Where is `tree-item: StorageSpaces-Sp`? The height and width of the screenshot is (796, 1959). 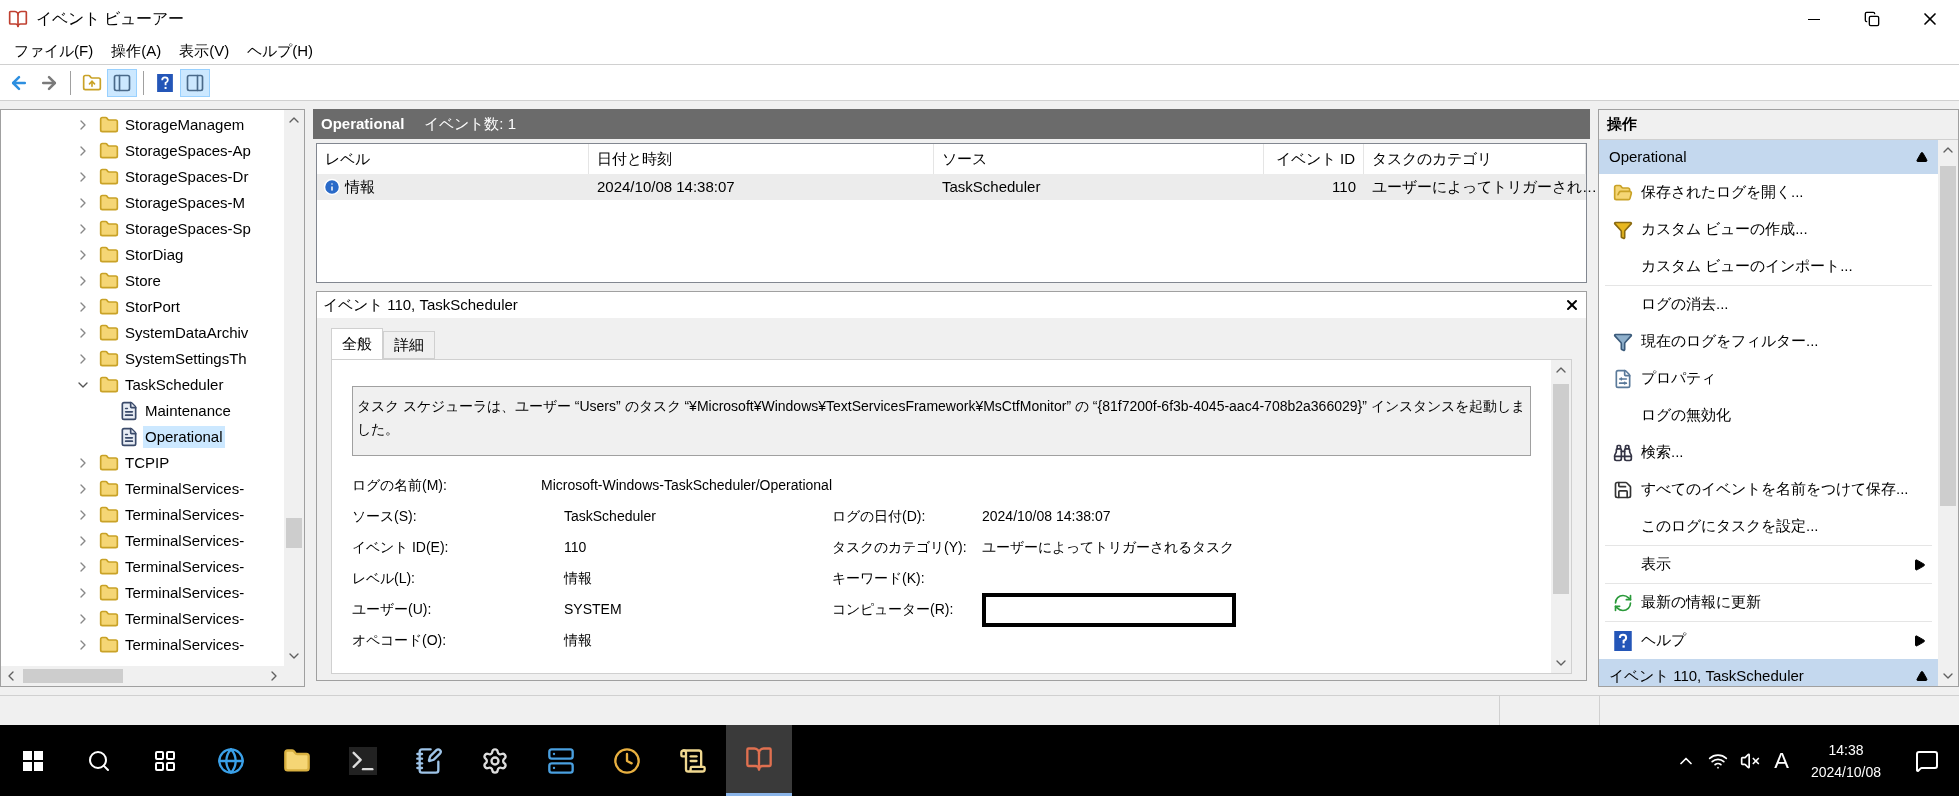
tree-item: StorageSpaces-Sp is located at coordinates (188, 229).